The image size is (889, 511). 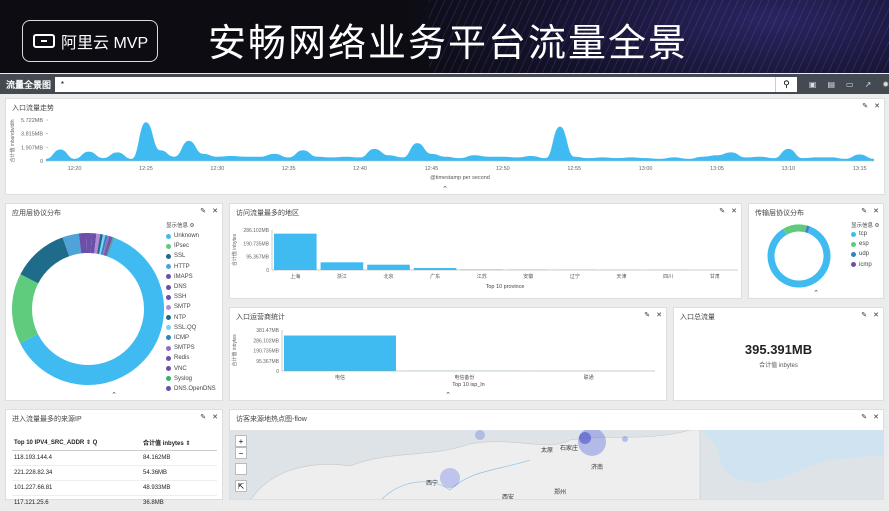 I want to click on gear-icon: ✹, so click(x=885, y=84).